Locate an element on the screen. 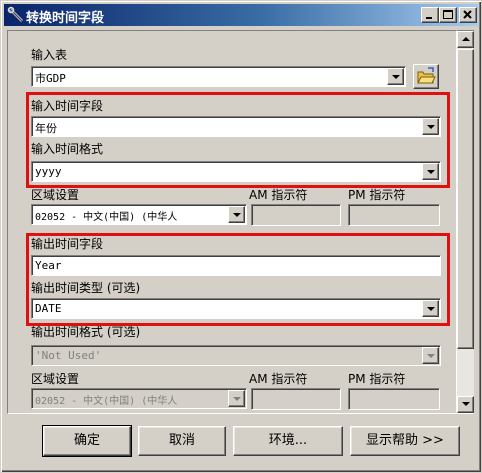  close-icon is located at coordinates (467, 14).